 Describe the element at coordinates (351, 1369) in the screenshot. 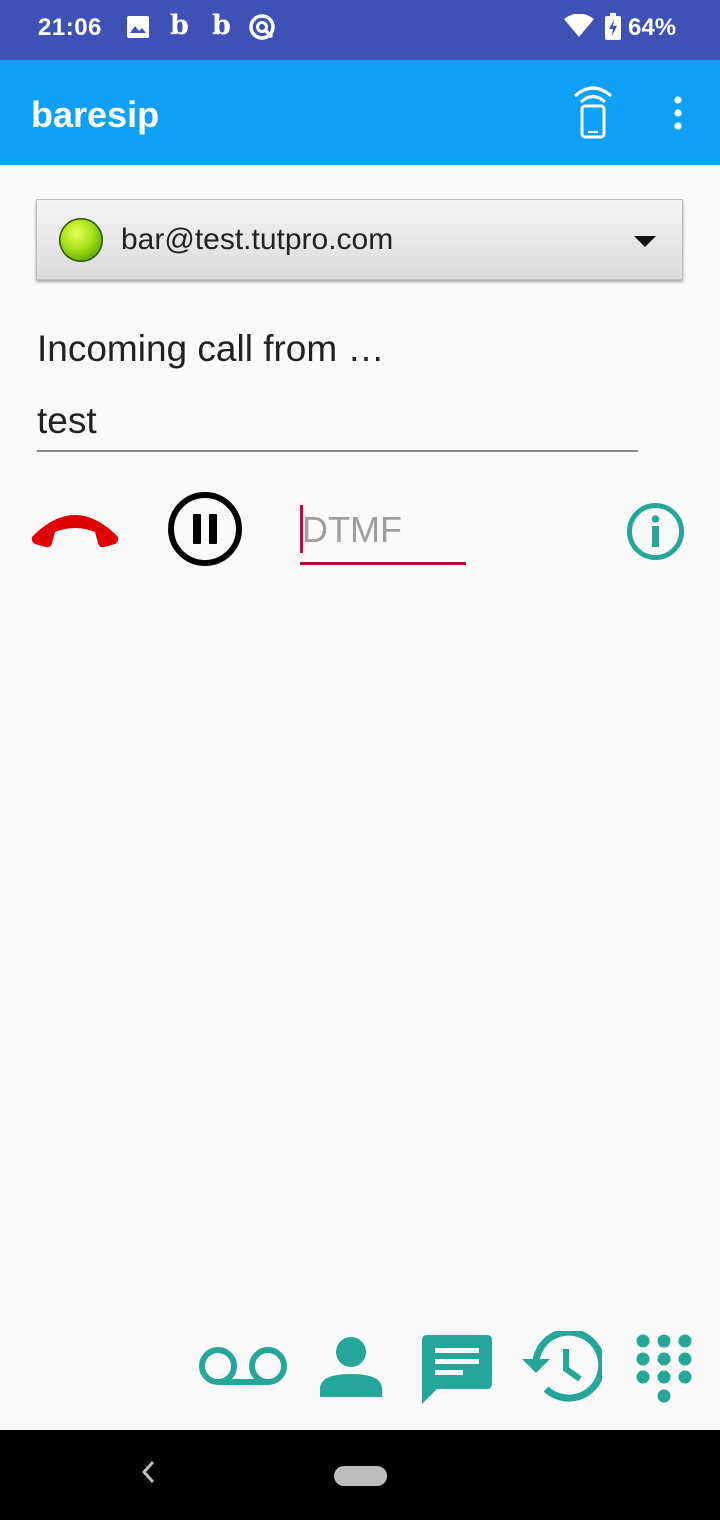

I see `contacts-icon` at that location.